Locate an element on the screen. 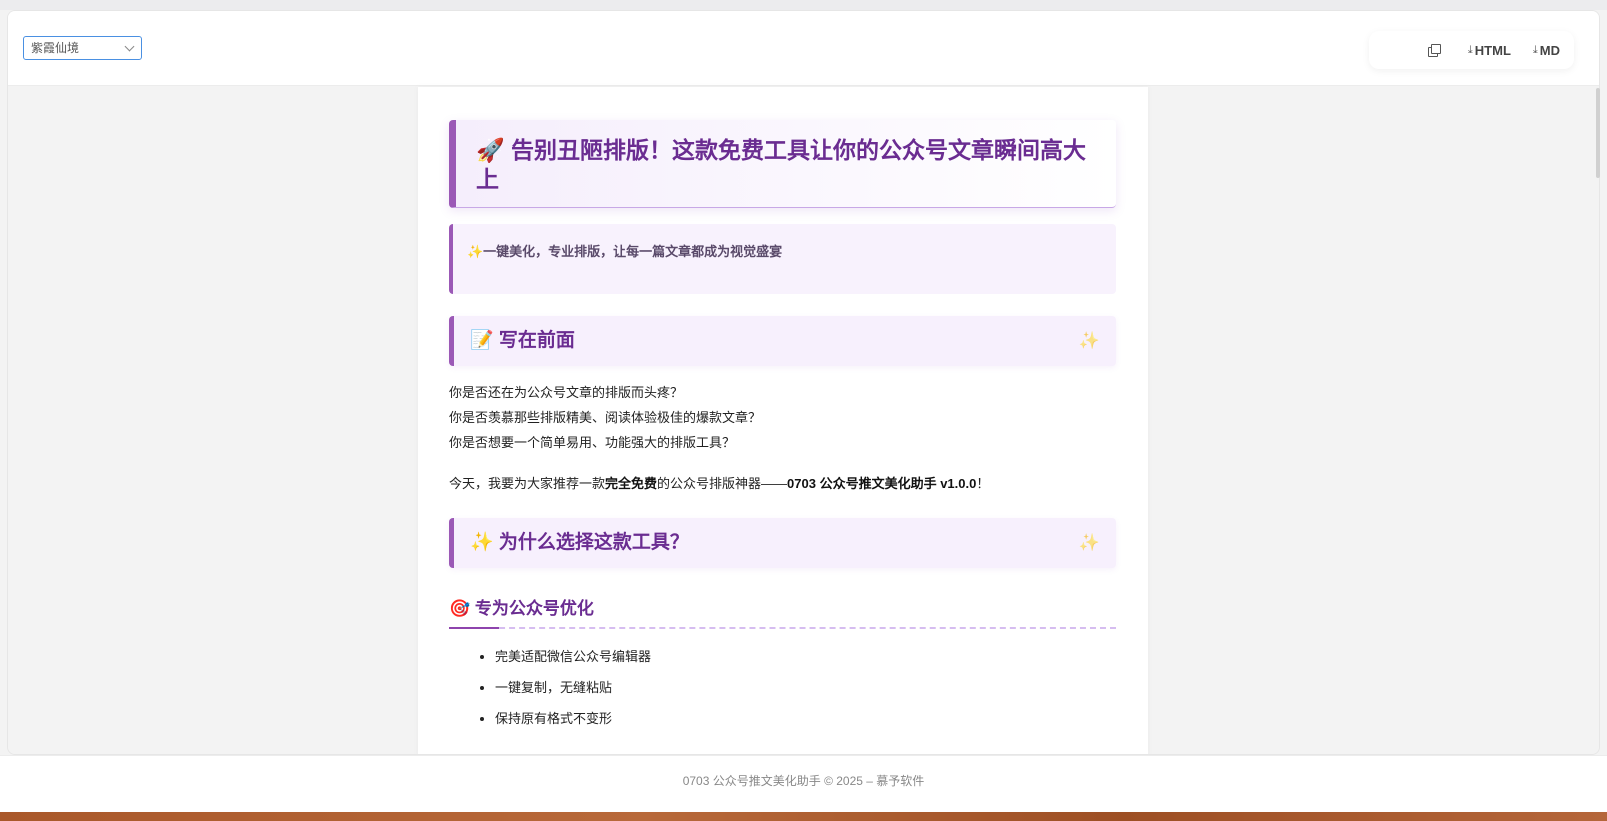 The width and height of the screenshot is (1607, 821). scrollbar-thumb is located at coordinates (1598, 133).